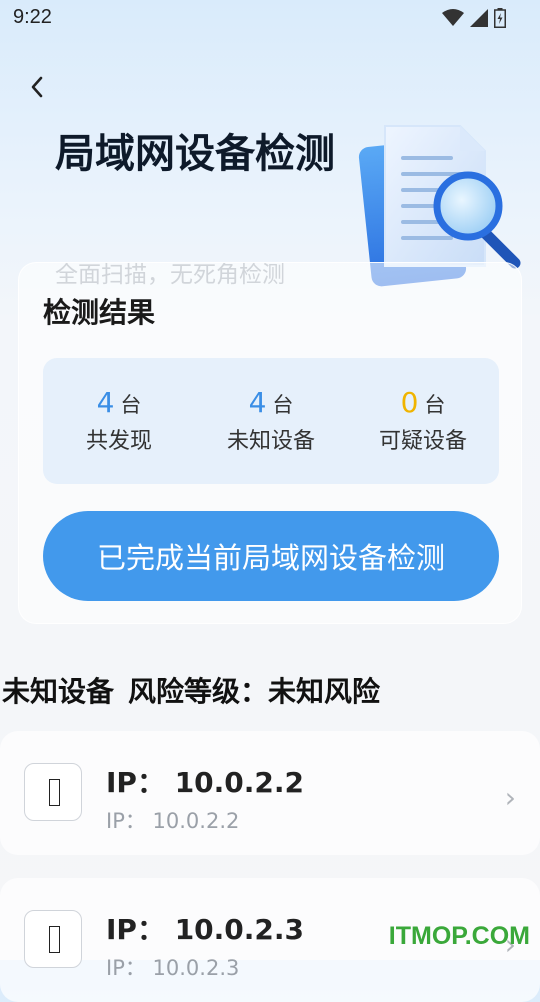  I want to click on risk-level: 风险等级：未知风险, so click(254, 691).